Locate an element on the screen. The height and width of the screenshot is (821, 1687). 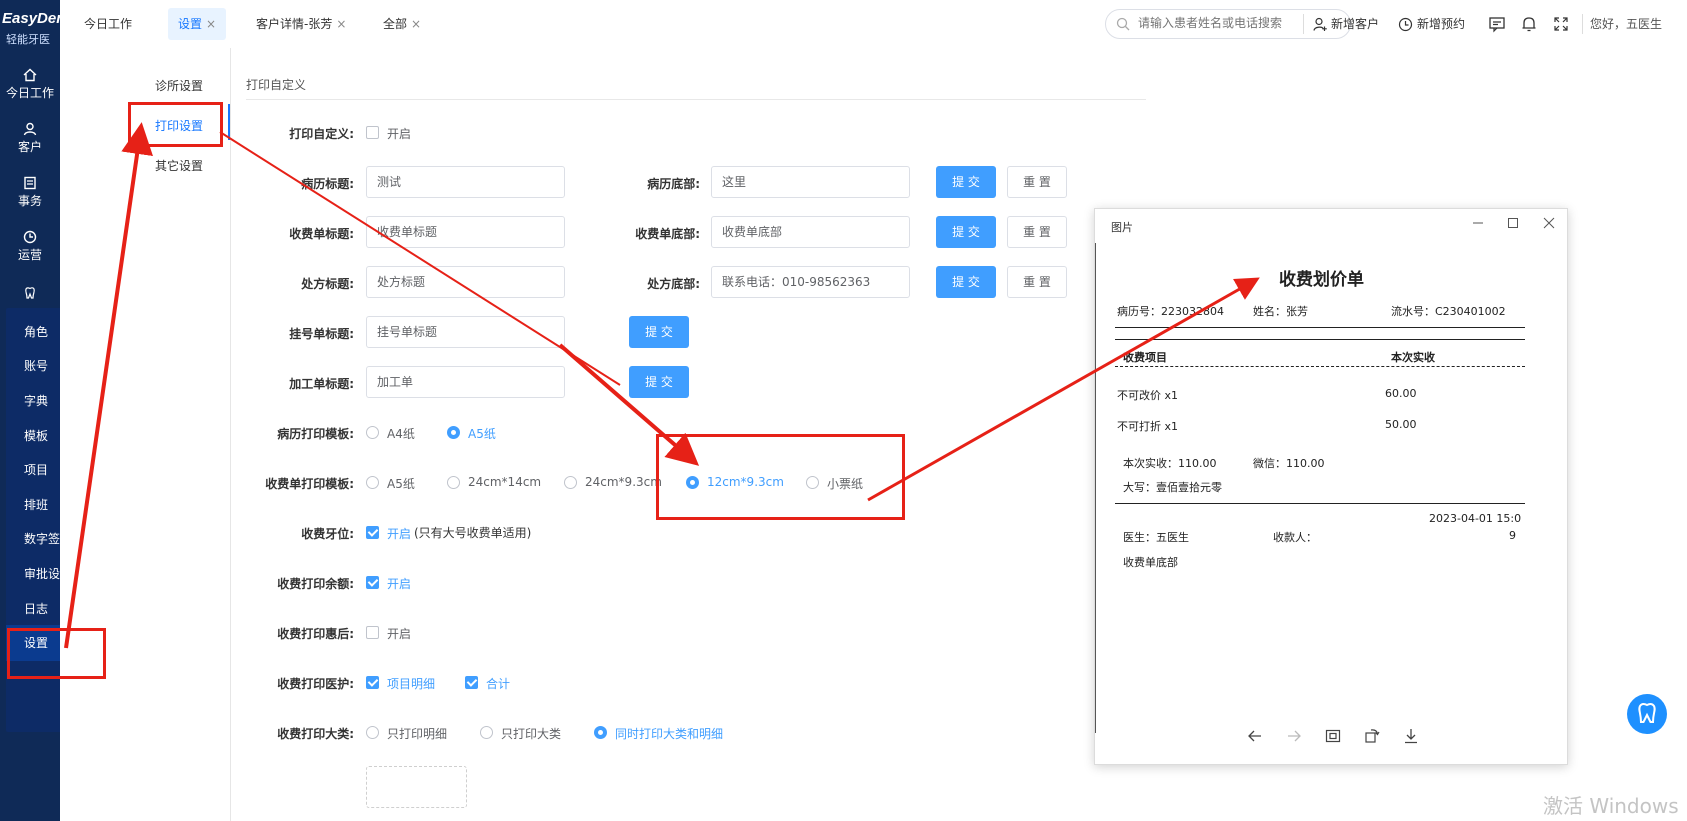
fee-category-both-radio is located at coordinates (600, 732).